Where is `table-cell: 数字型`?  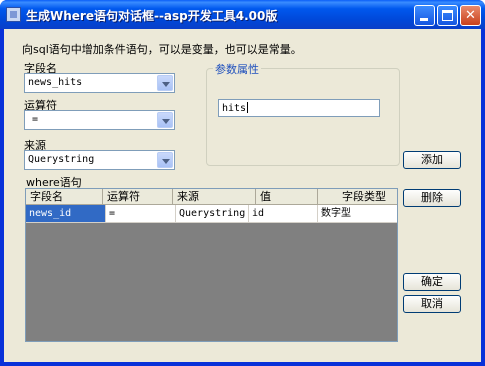 table-cell: 数字型 is located at coordinates (357, 214).